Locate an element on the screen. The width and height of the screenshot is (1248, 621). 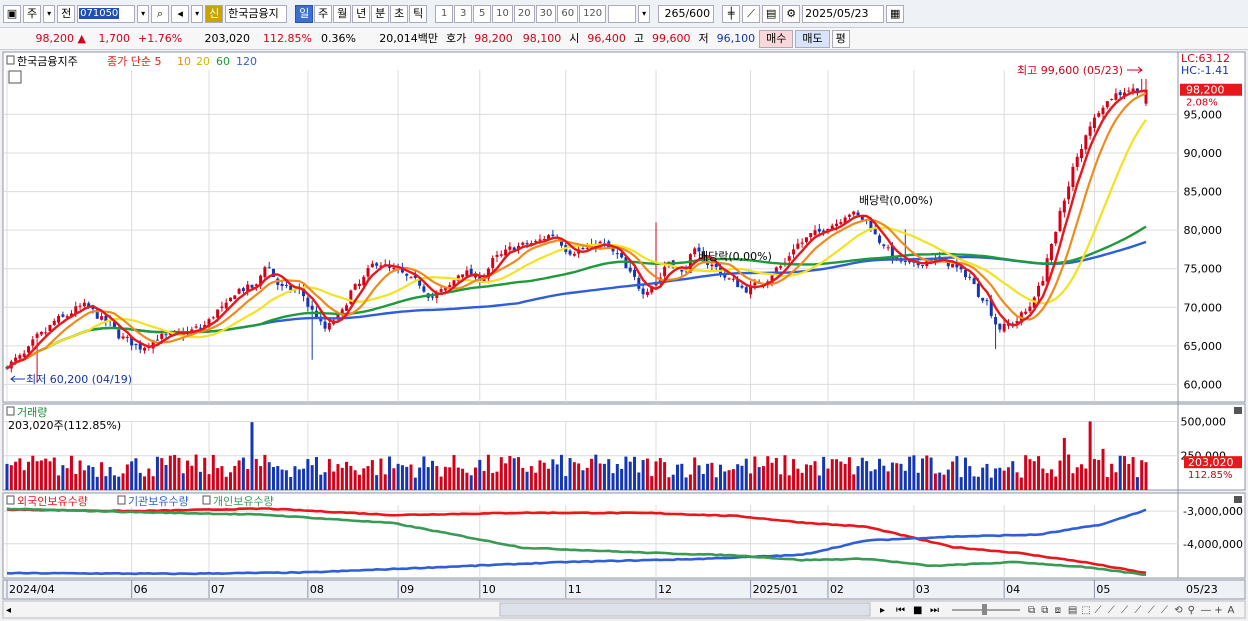
speaker-dropdown: ▾ is located at coordinates (197, 13).